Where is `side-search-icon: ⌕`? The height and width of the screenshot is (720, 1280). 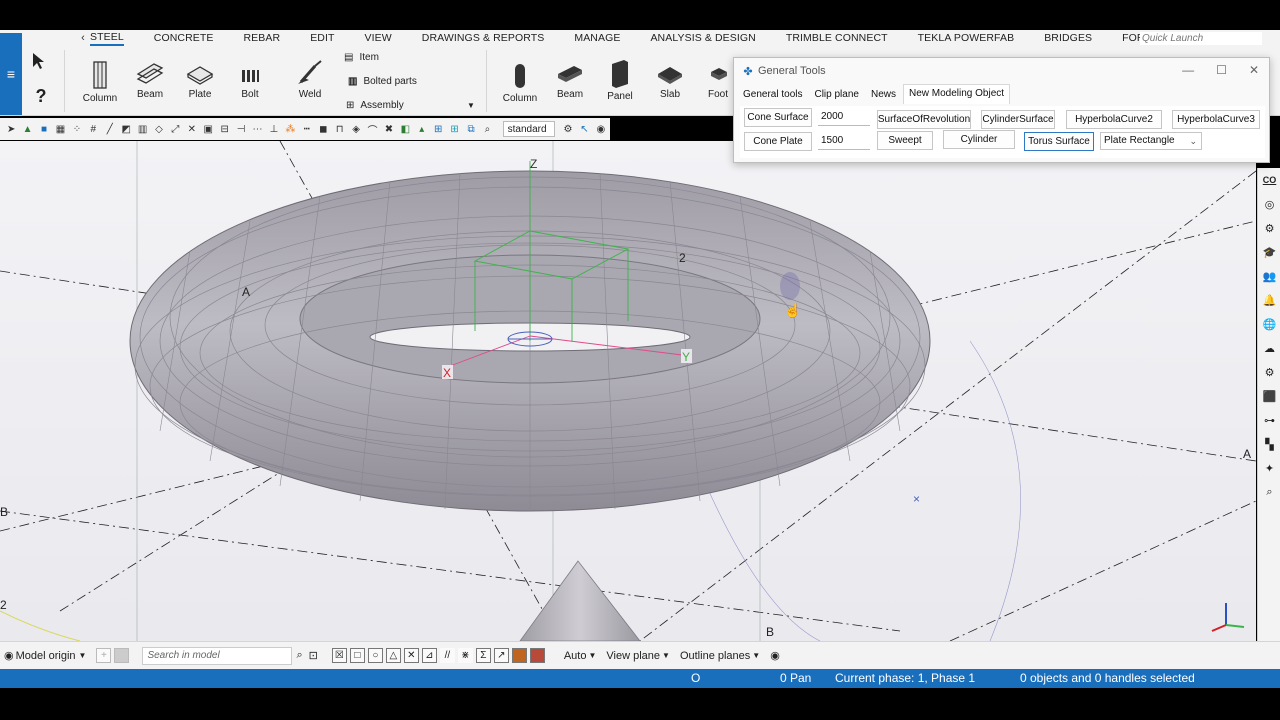 side-search-icon: ⌕ is located at coordinates (1269, 492).